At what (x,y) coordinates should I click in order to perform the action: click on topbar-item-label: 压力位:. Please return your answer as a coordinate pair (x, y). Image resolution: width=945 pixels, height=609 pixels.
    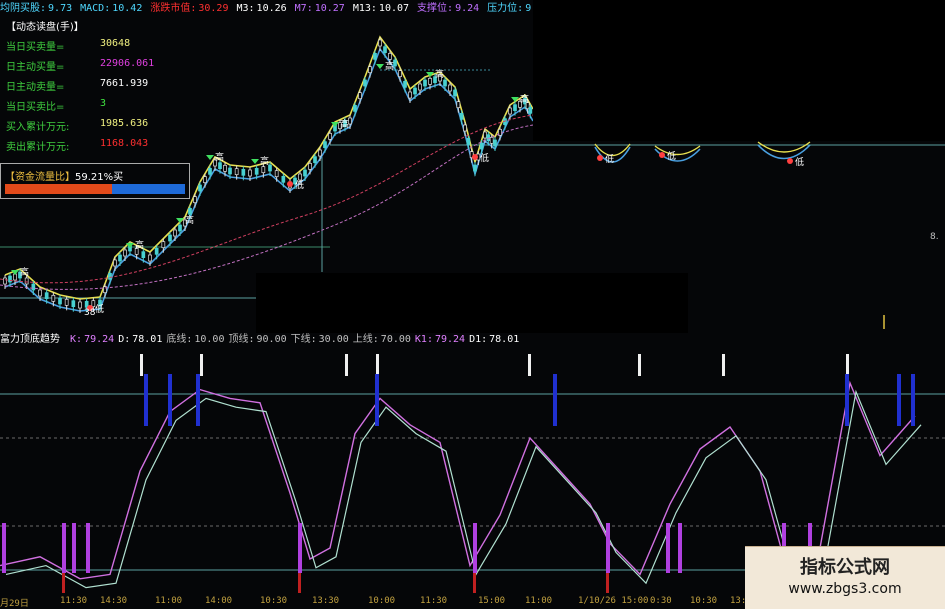
    Looking at the image, I should click on (505, 8).